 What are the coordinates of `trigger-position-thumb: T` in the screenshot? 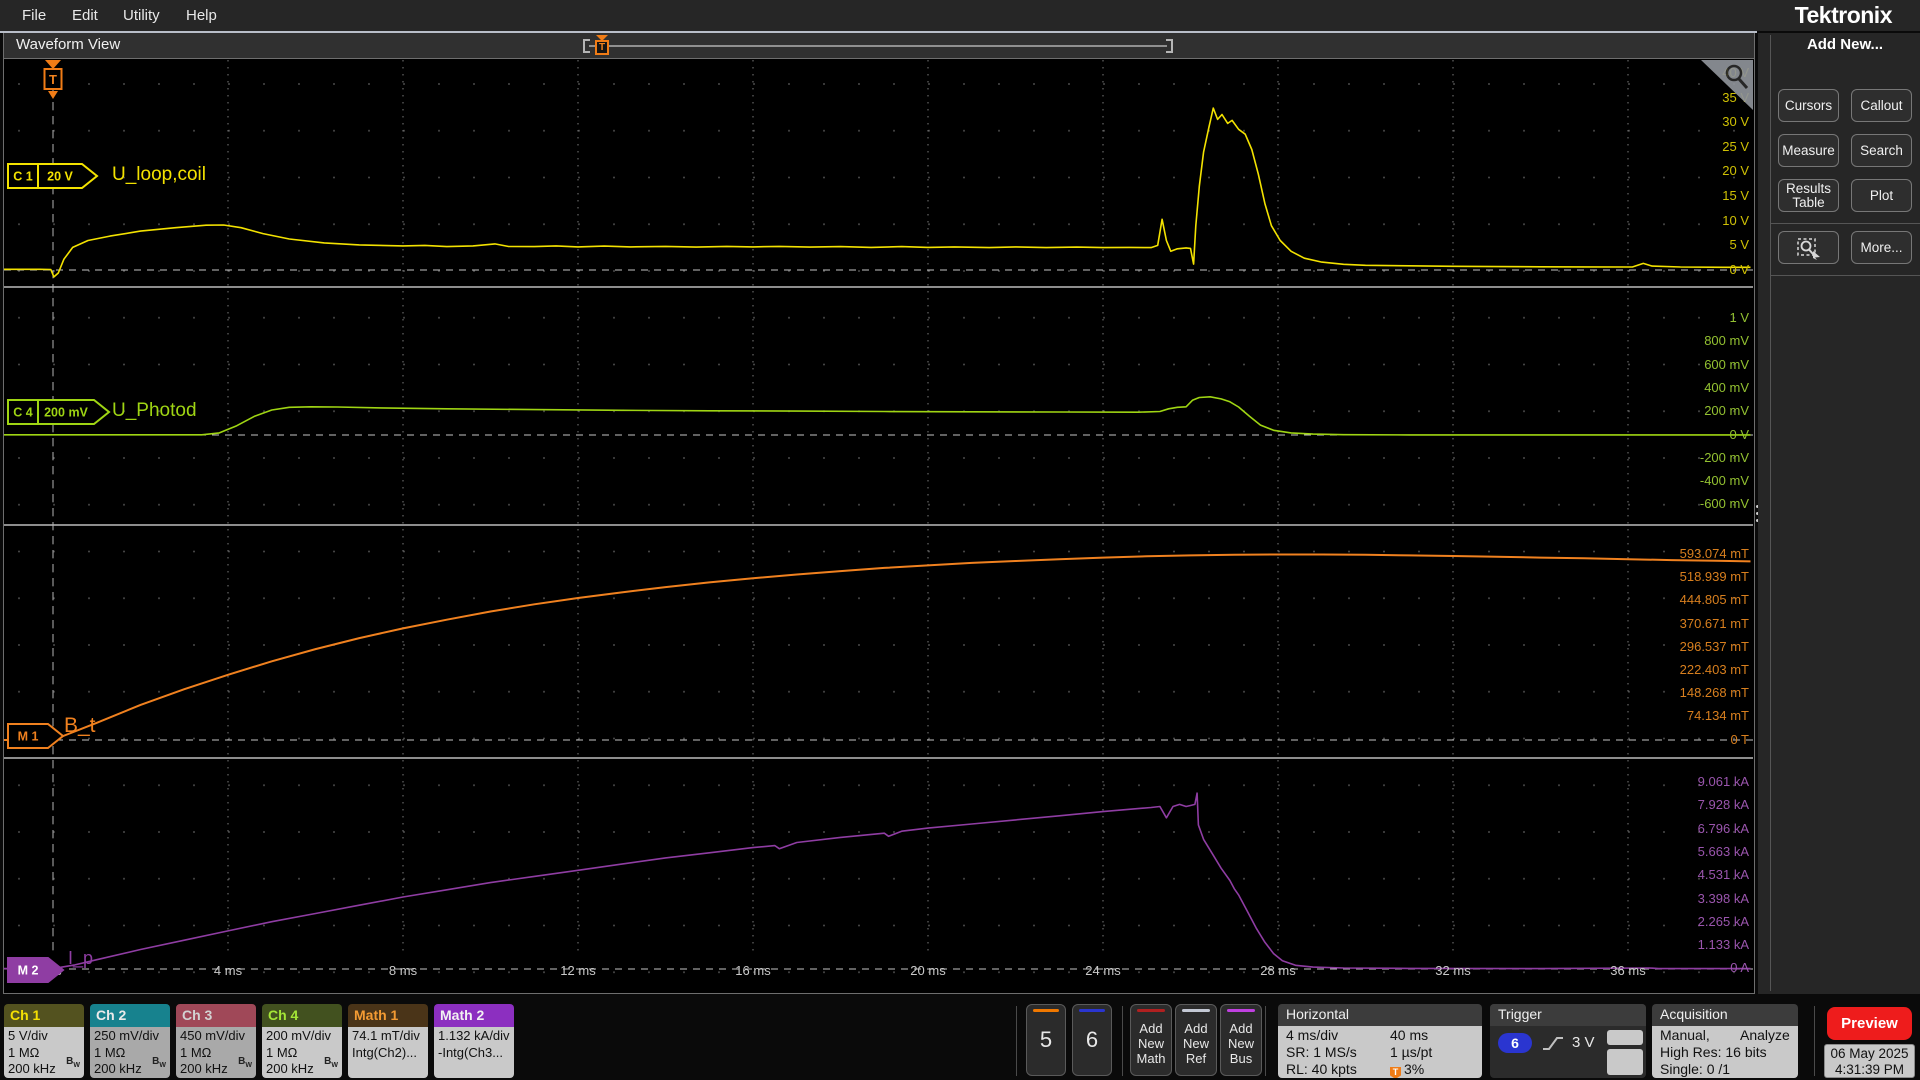 It's located at (602, 47).